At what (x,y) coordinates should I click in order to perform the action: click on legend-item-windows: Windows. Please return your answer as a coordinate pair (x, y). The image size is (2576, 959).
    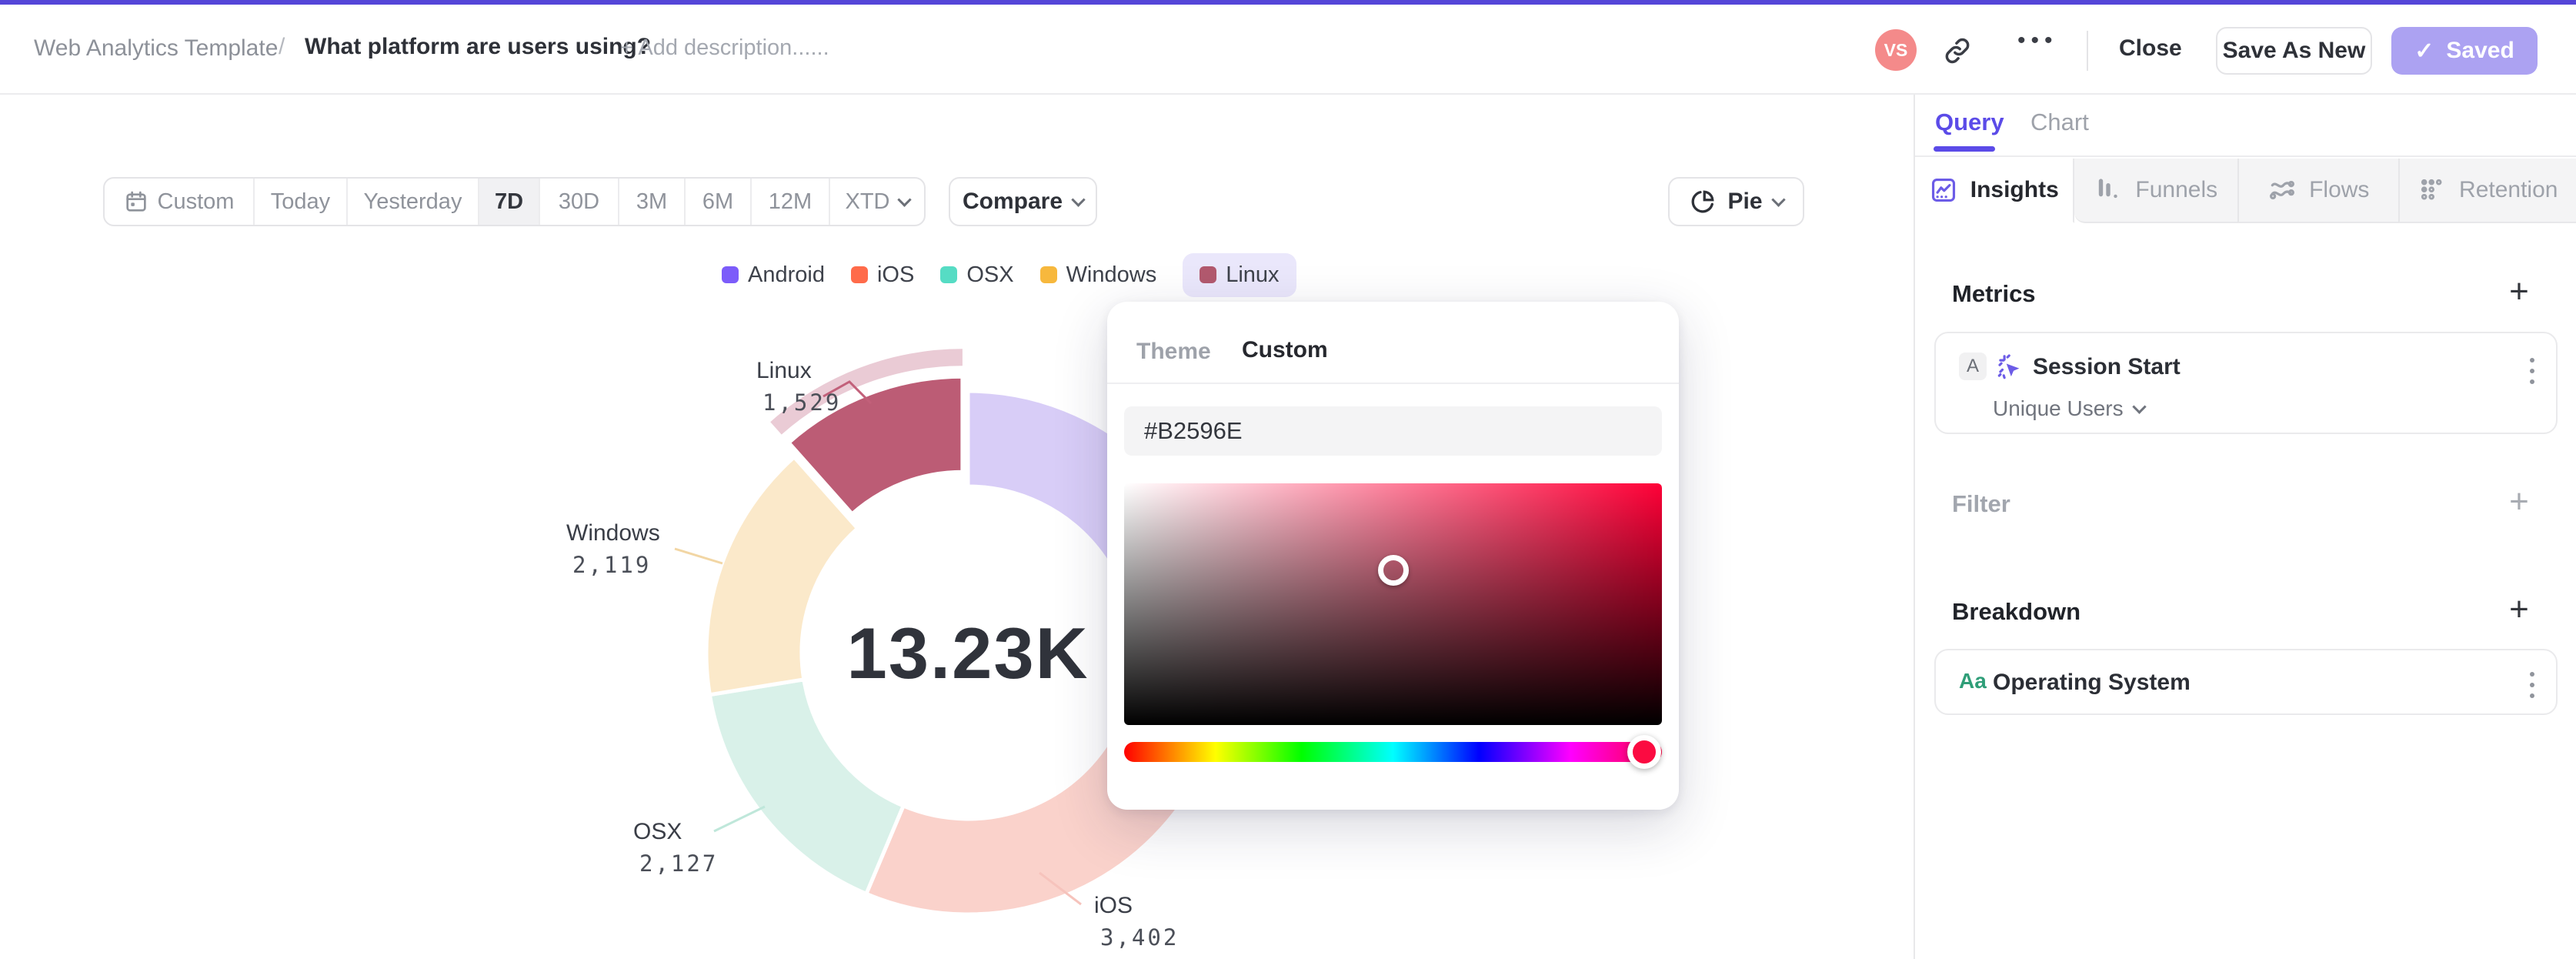
    Looking at the image, I should click on (1097, 275).